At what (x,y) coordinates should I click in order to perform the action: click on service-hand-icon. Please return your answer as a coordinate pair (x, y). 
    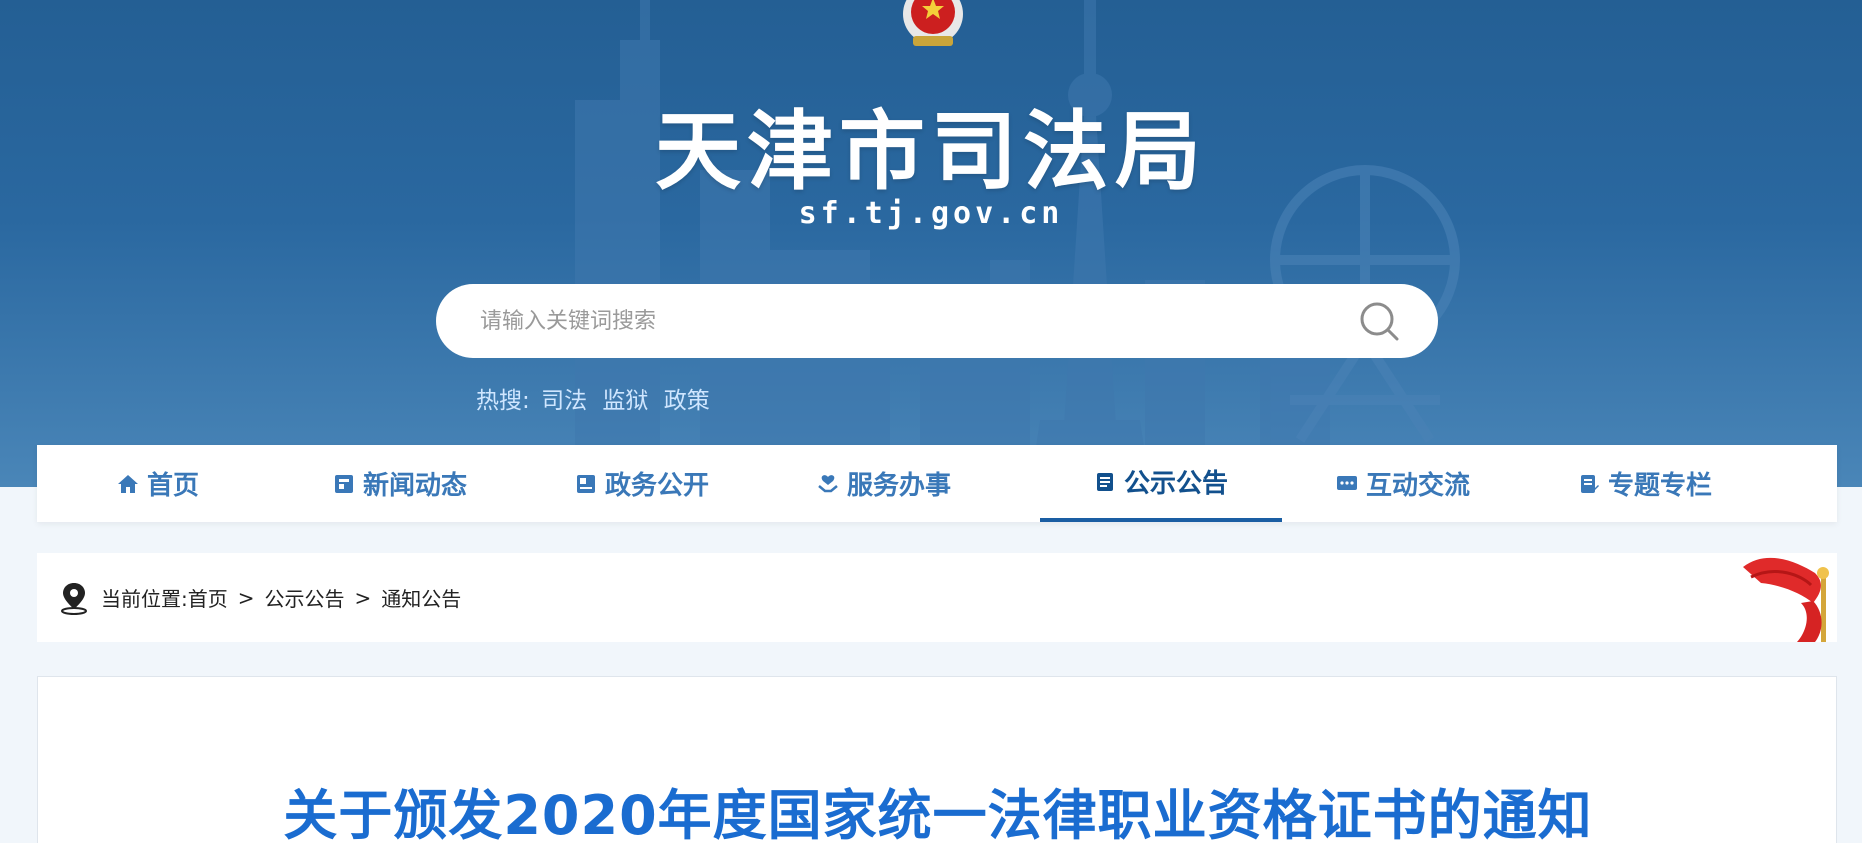
    Looking at the image, I should click on (828, 483).